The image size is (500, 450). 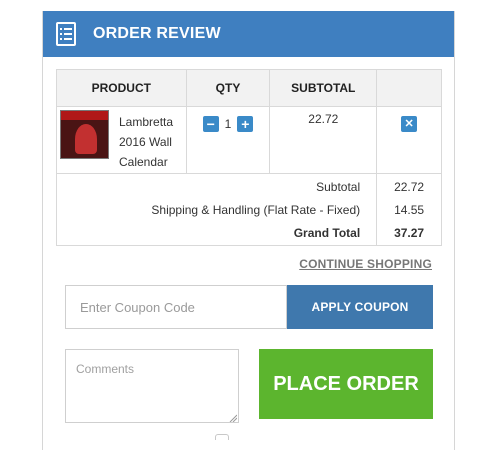 I want to click on subtotal-label: Subtotal, so click(x=216, y=185).